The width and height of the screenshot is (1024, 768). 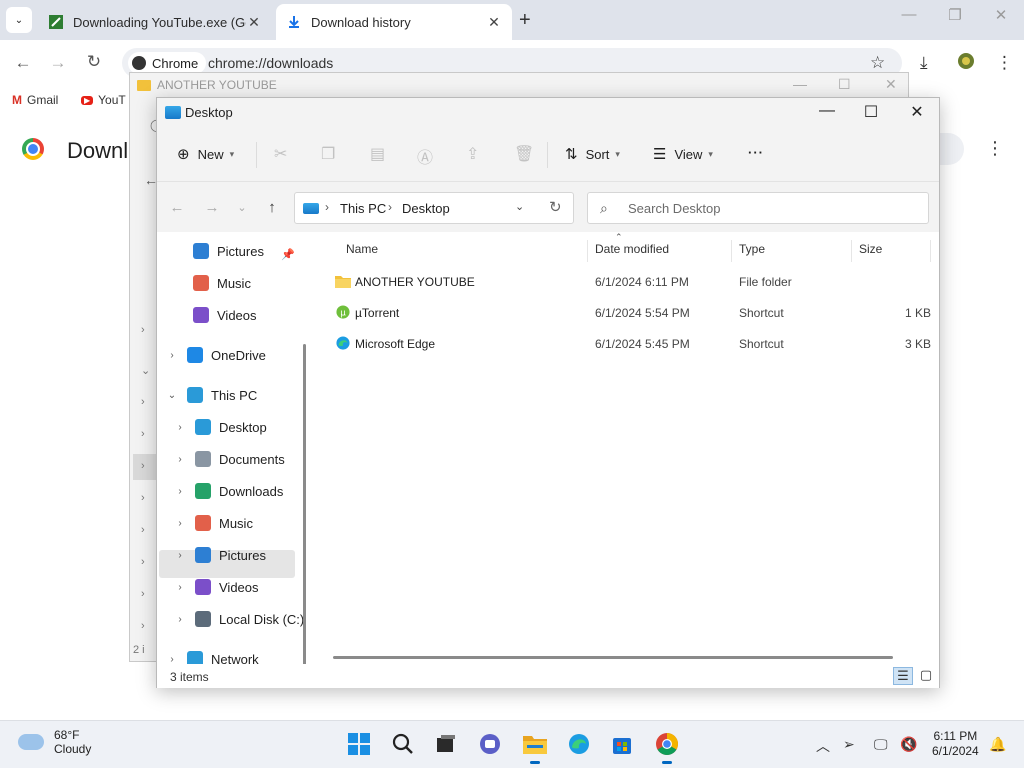 What do you see at coordinates (1004, 63) in the screenshot?
I see `chrome-menu-icon: ⋮` at bounding box center [1004, 63].